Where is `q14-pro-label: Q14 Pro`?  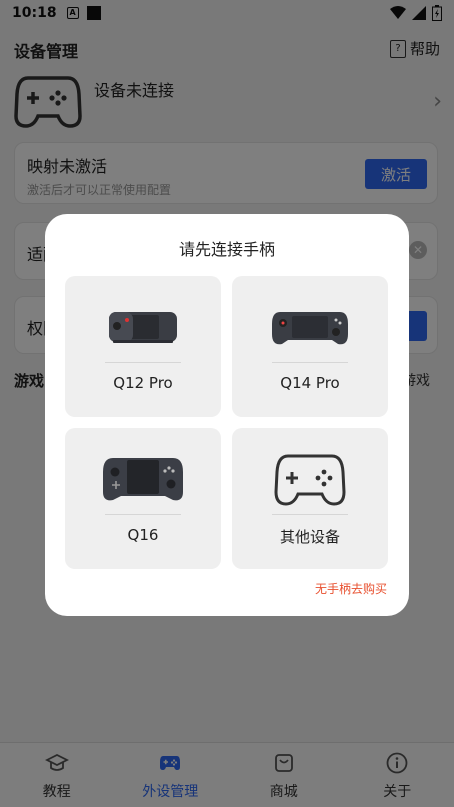
q14-pro-label: Q14 Pro is located at coordinates (310, 383).